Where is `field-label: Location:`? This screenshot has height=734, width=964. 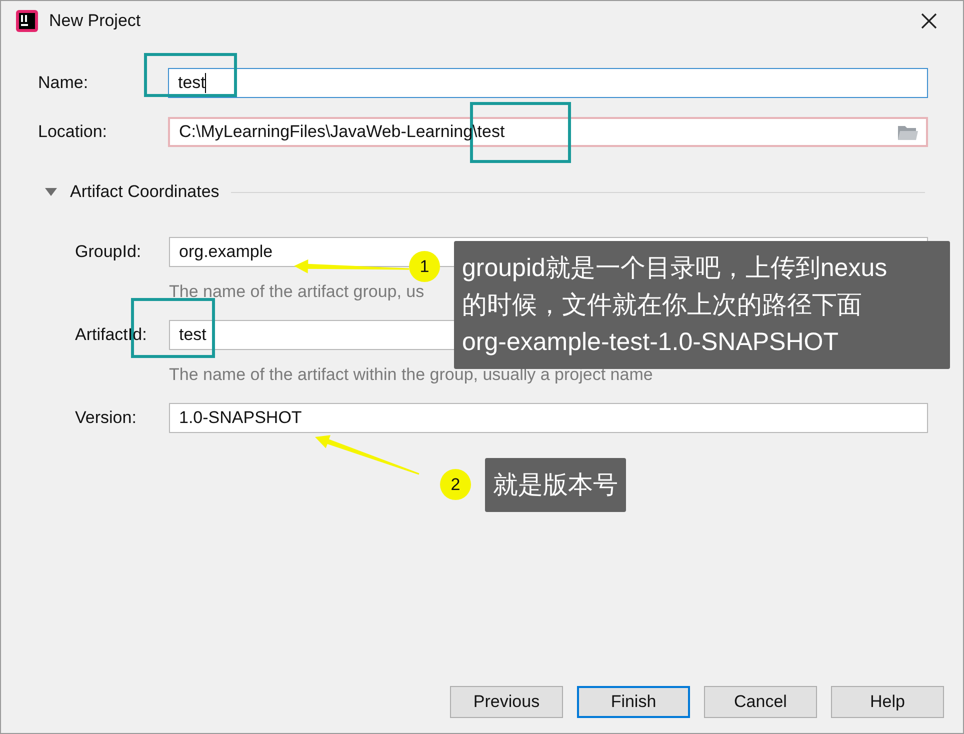 field-label: Location: is located at coordinates (73, 132).